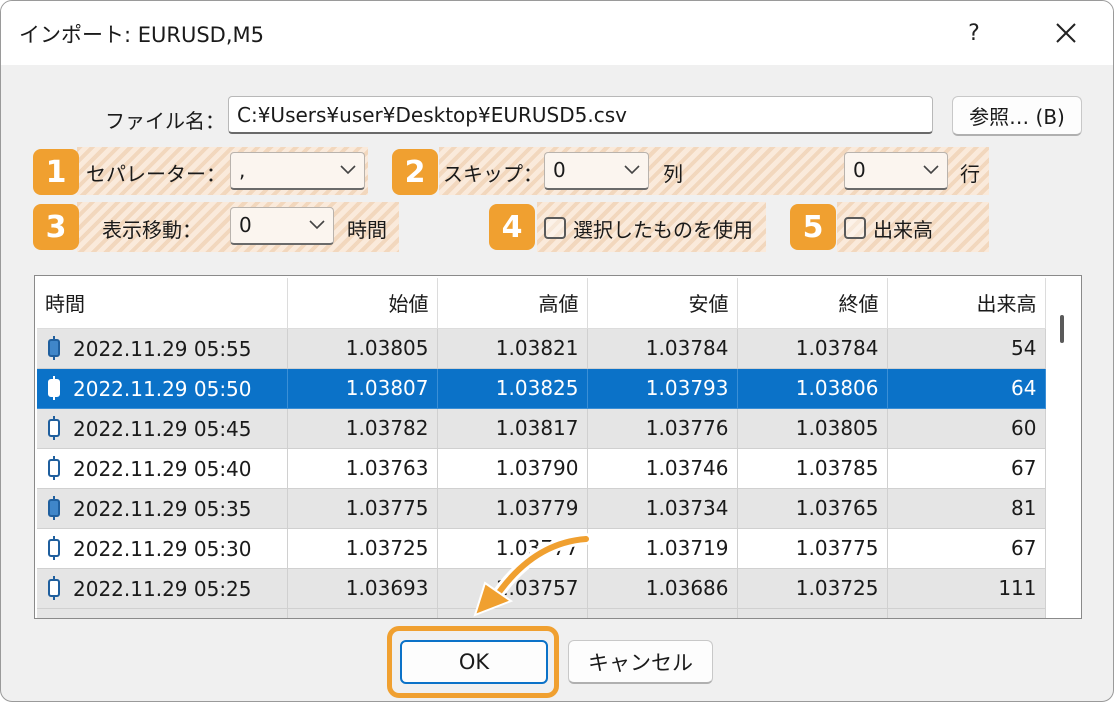  What do you see at coordinates (56, 227) in the screenshot?
I see `badge-3: 3` at bounding box center [56, 227].